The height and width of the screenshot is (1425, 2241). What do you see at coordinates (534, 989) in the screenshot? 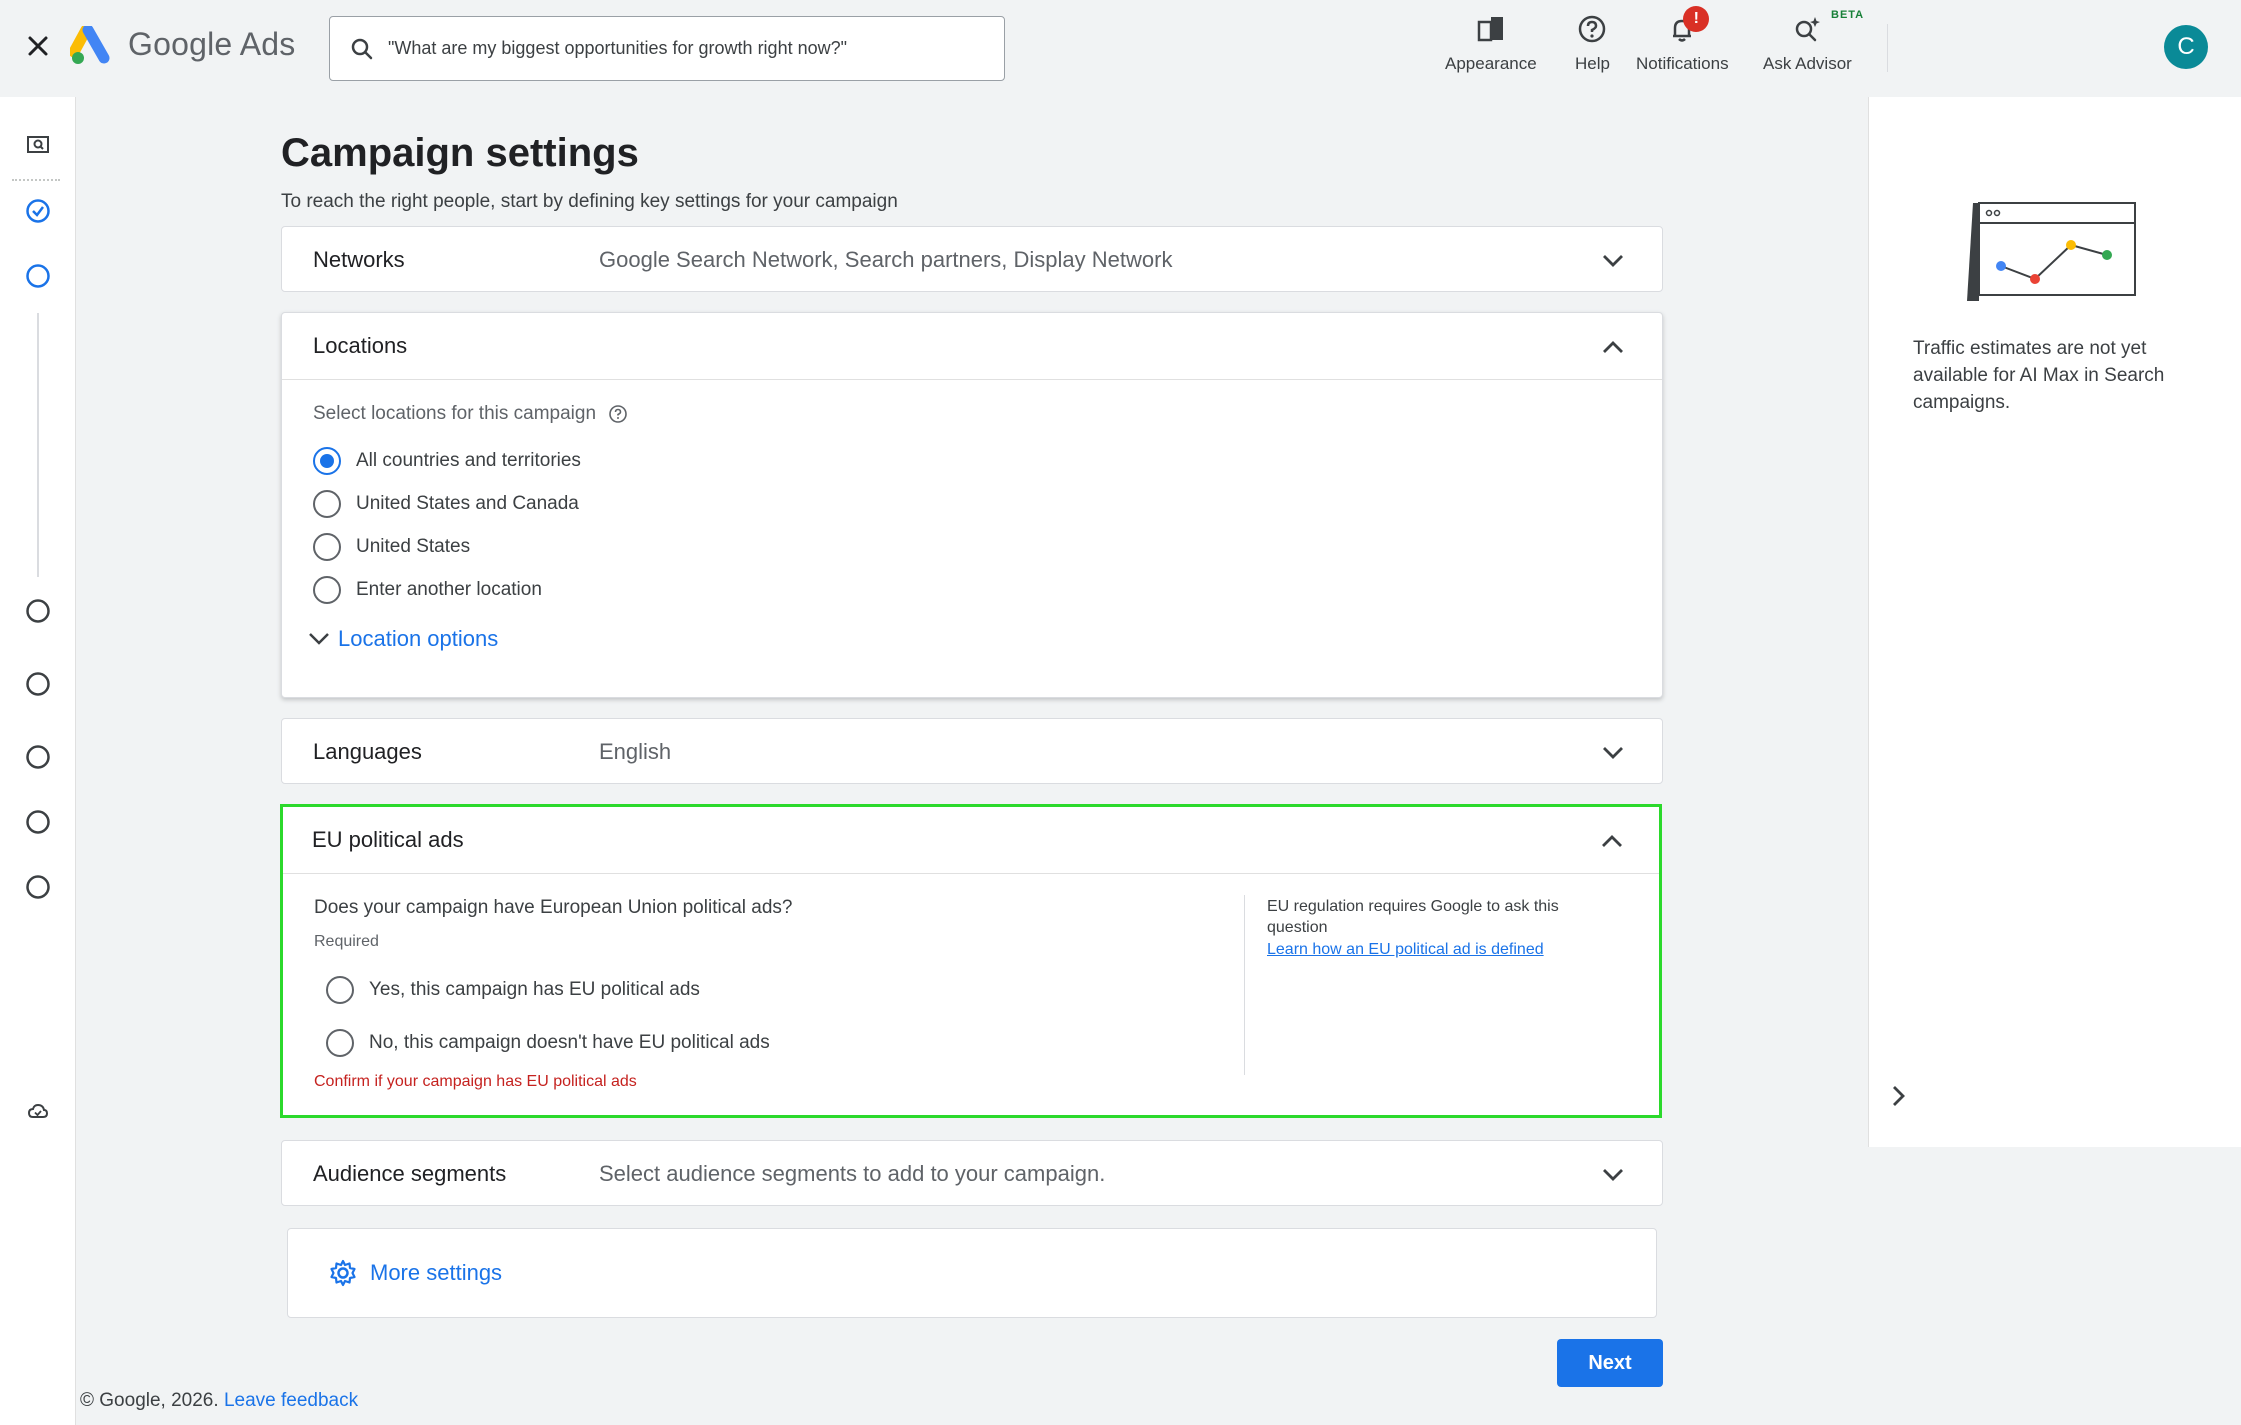
I see `radio-label: Yes, this campaign has EU political ads` at bounding box center [534, 989].